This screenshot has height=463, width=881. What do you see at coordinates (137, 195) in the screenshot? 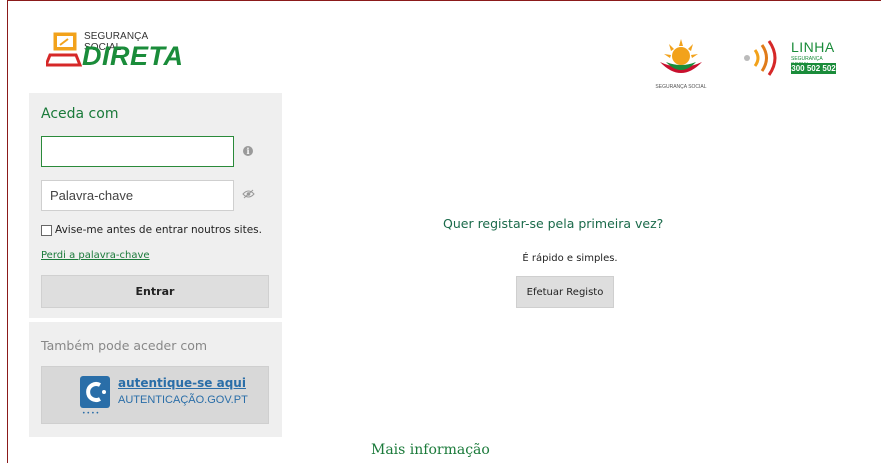
I see `password-input` at bounding box center [137, 195].